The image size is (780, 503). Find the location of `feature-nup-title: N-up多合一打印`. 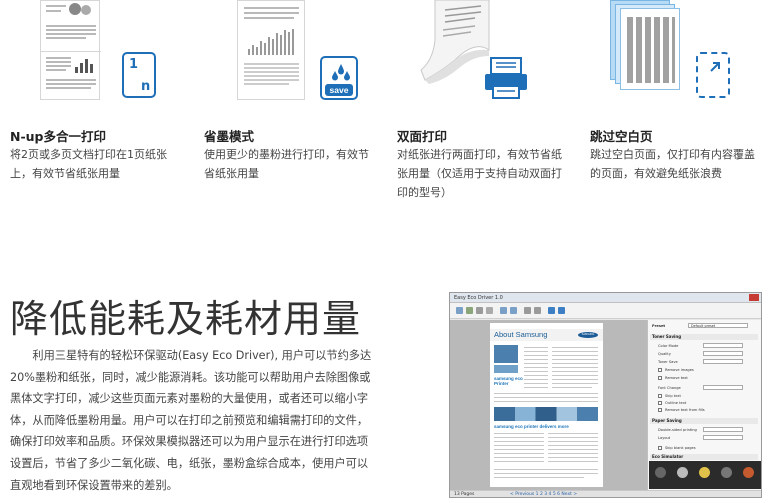

feature-nup-title: N-up多合一打印 is located at coordinates (58, 136).